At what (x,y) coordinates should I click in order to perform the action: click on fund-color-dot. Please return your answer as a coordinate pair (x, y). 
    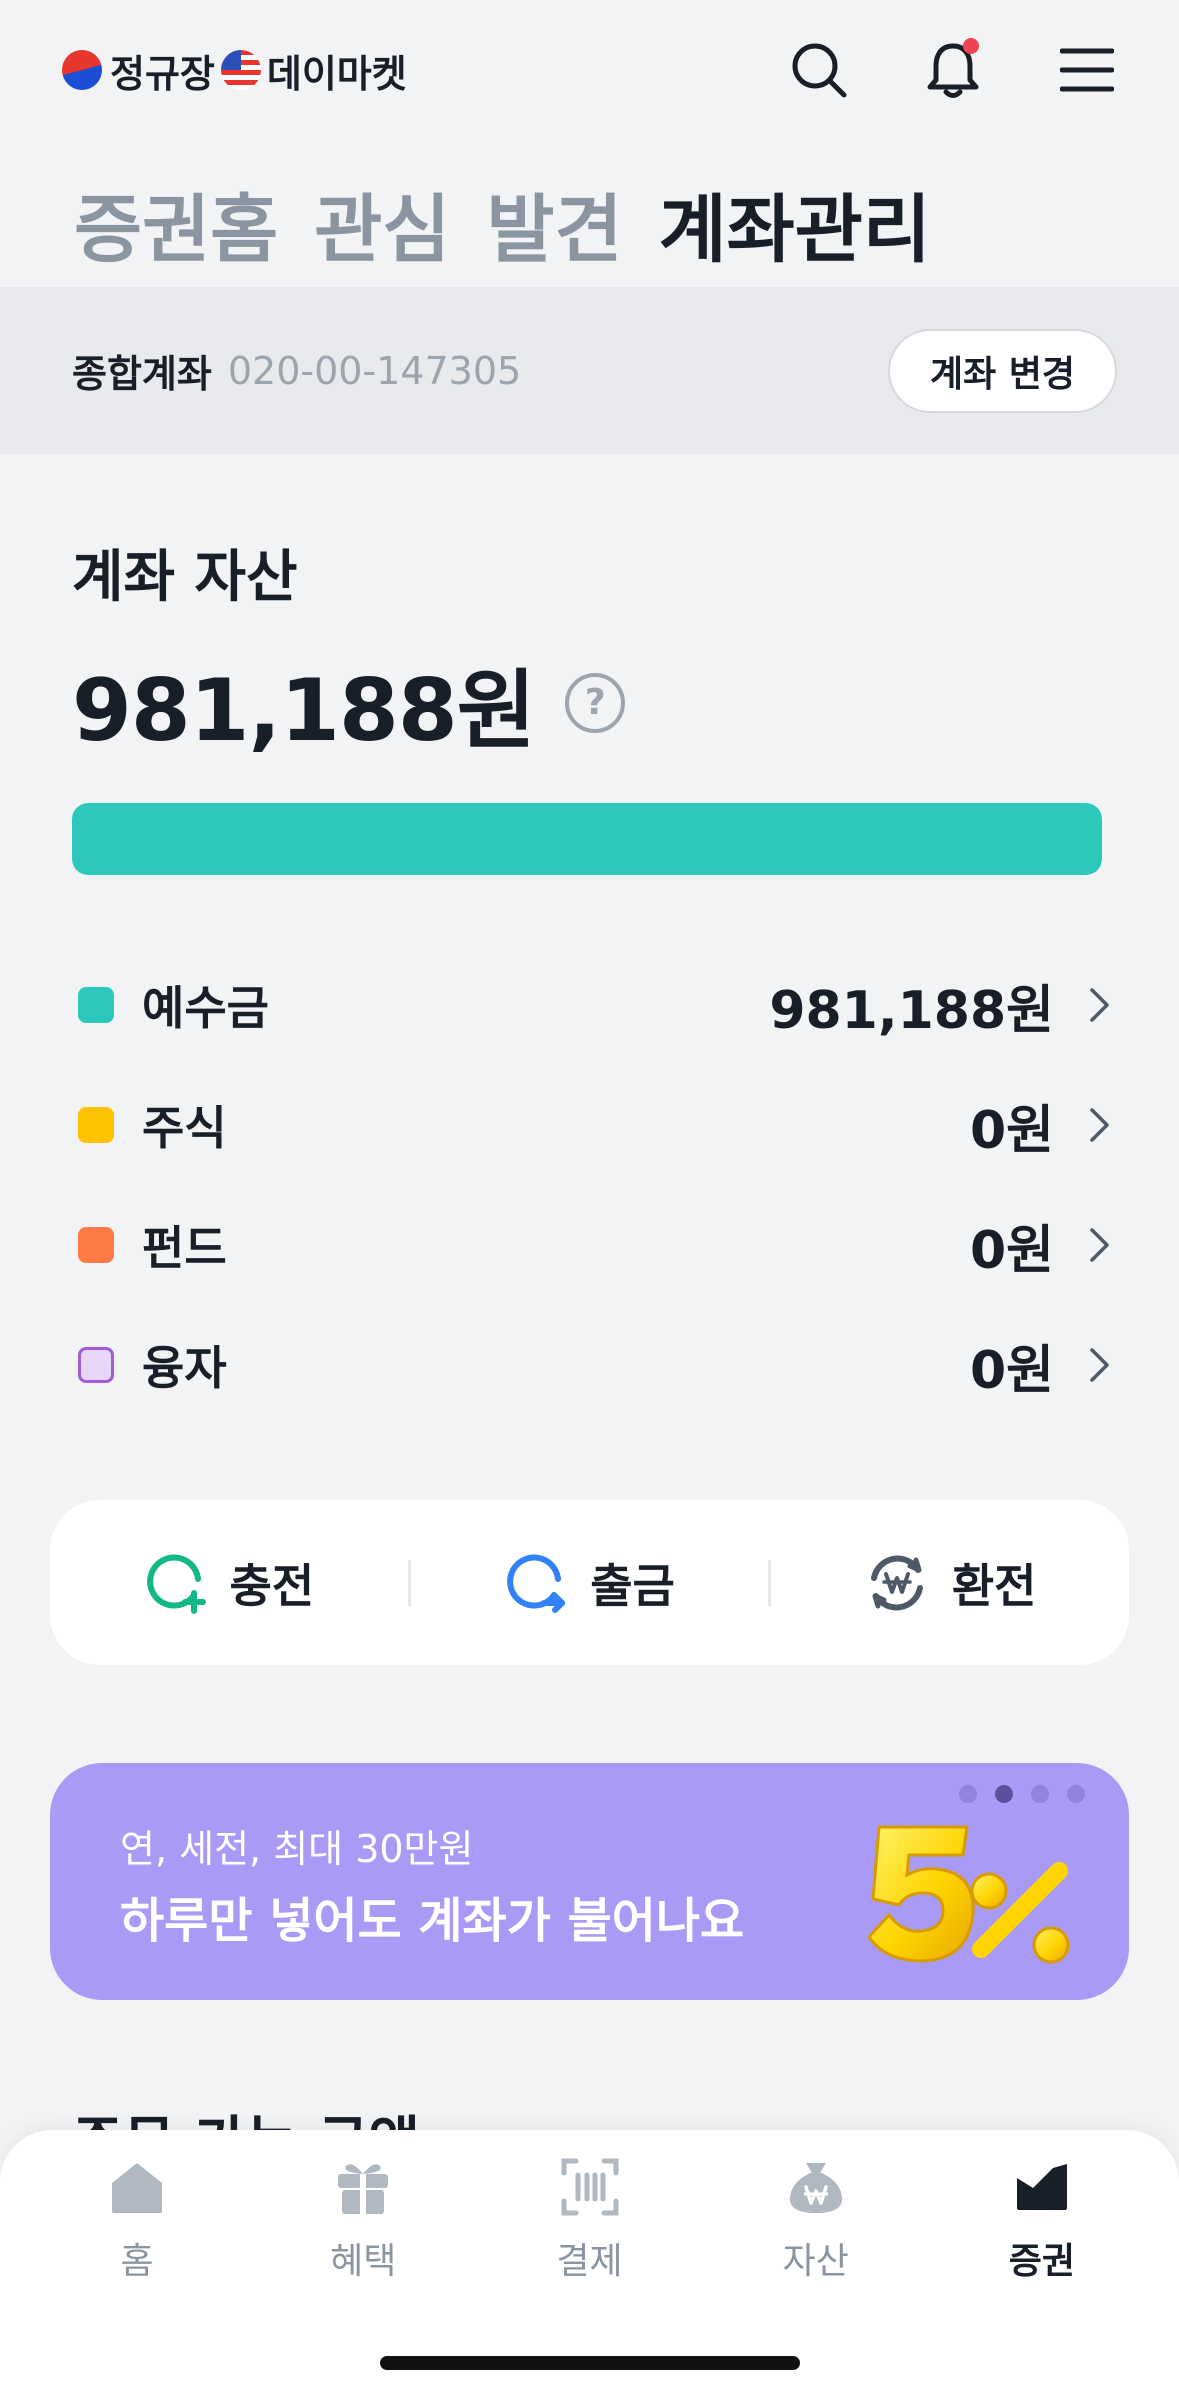
    Looking at the image, I should click on (96, 1245).